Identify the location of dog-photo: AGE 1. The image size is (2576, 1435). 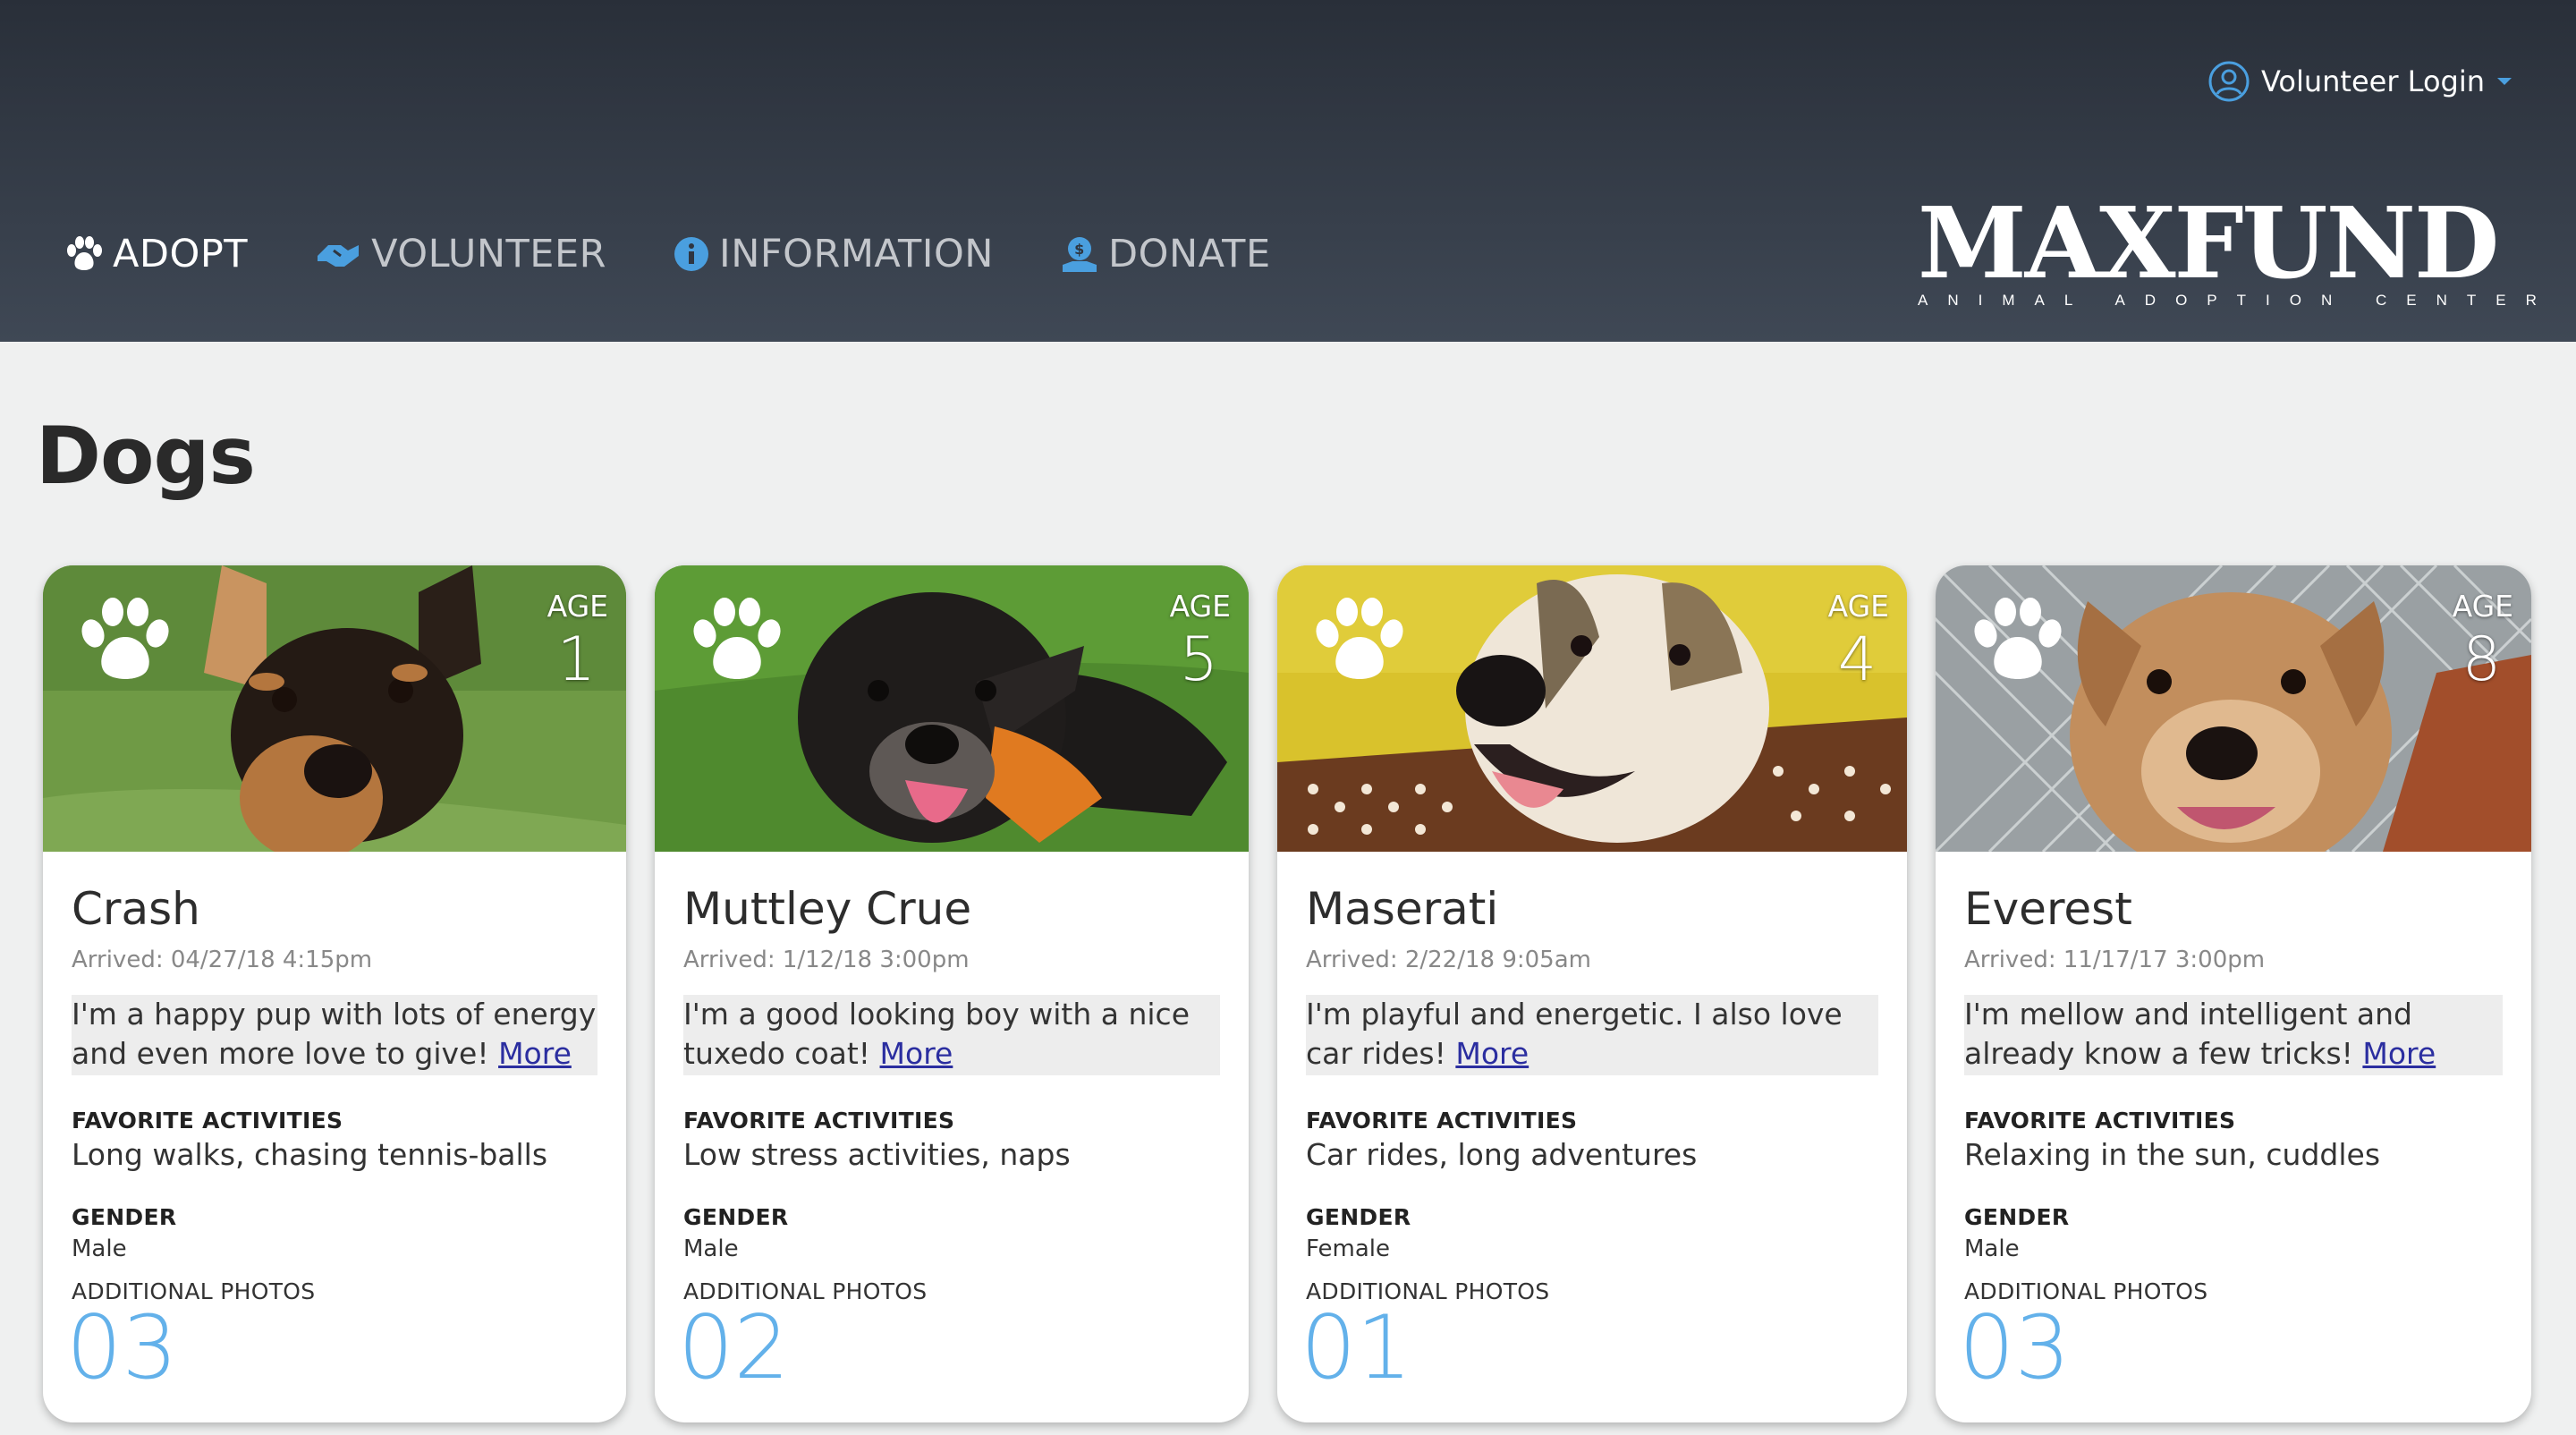
(334, 708).